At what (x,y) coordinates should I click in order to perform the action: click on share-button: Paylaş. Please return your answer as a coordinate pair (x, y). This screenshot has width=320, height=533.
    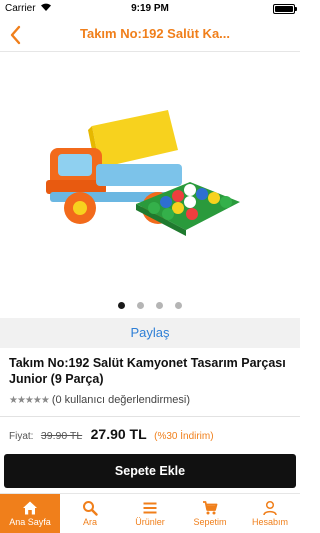
    Looking at the image, I should click on (150, 333).